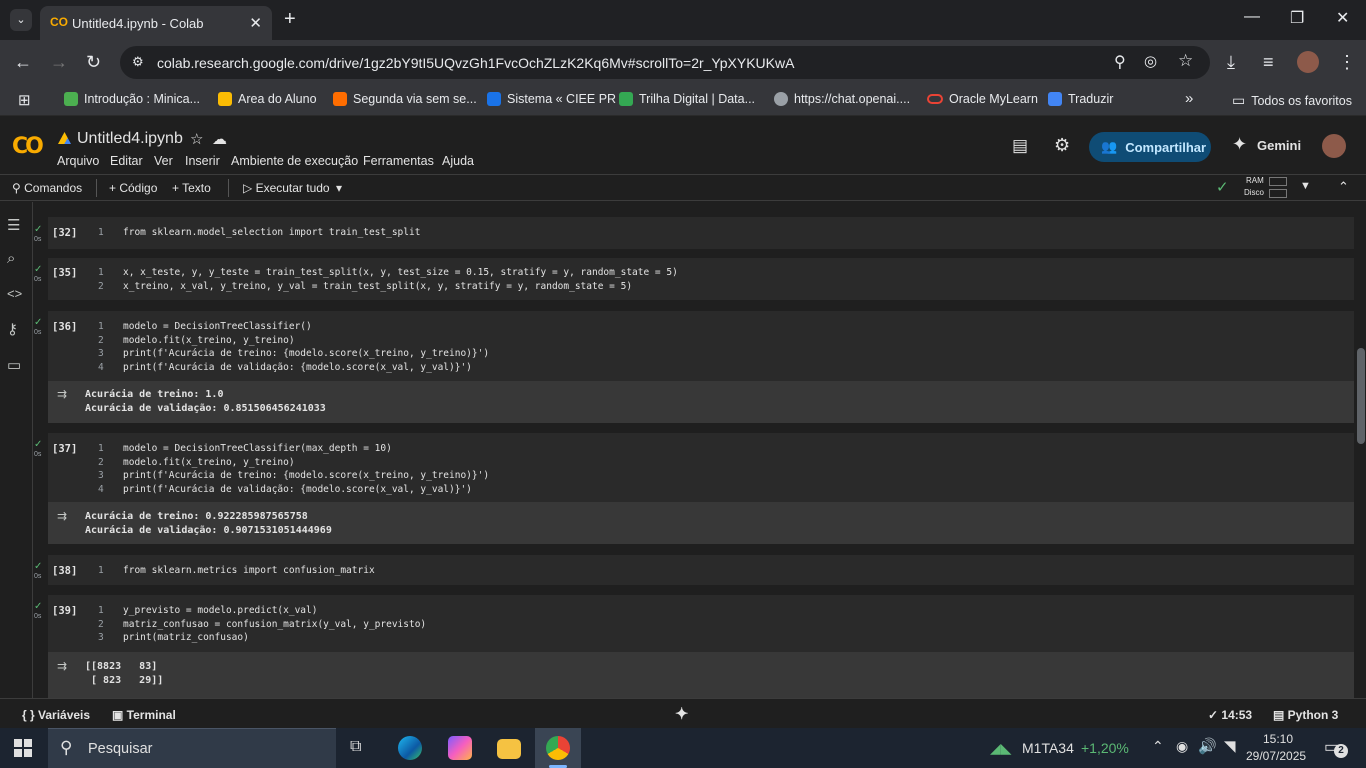  Describe the element at coordinates (551, 99) in the screenshot. I see `bookmark-item: Sistema « CIEE PR` at that location.